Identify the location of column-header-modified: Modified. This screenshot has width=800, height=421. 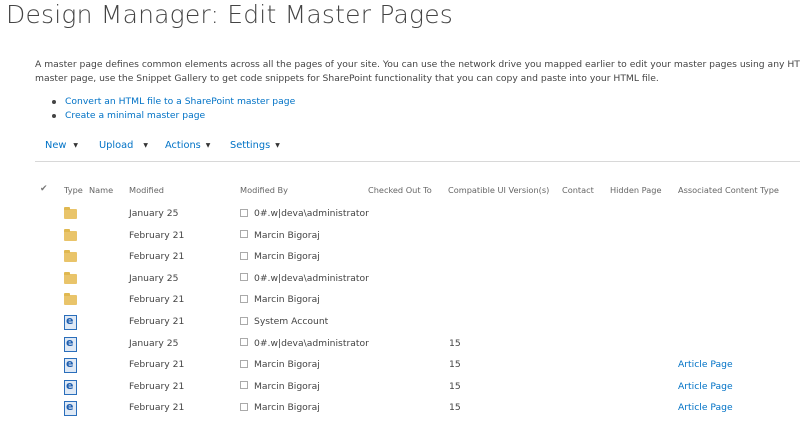
(146, 190).